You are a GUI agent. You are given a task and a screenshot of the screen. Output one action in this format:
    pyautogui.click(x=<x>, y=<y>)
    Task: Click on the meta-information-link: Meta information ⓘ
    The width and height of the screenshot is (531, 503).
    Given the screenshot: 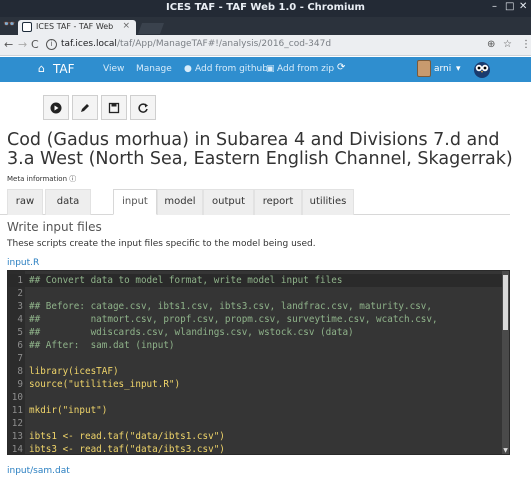 What is the action you would take?
    pyautogui.click(x=41, y=179)
    